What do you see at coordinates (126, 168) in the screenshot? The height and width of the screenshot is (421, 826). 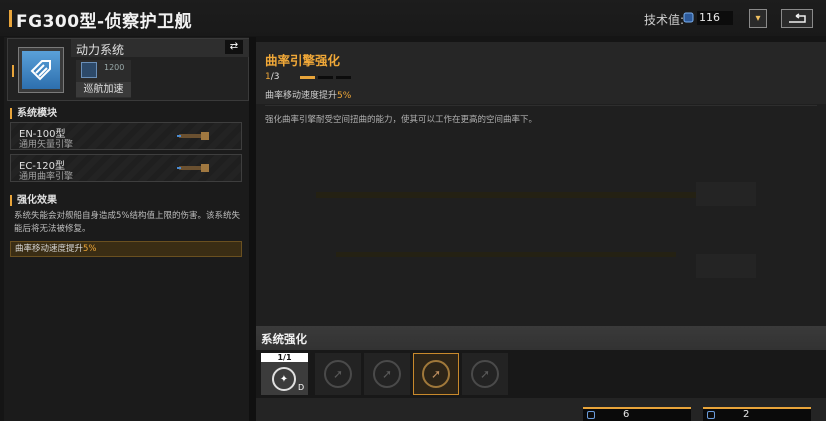 I see `module-item-2: EC-120型 通用曲率引擎` at bounding box center [126, 168].